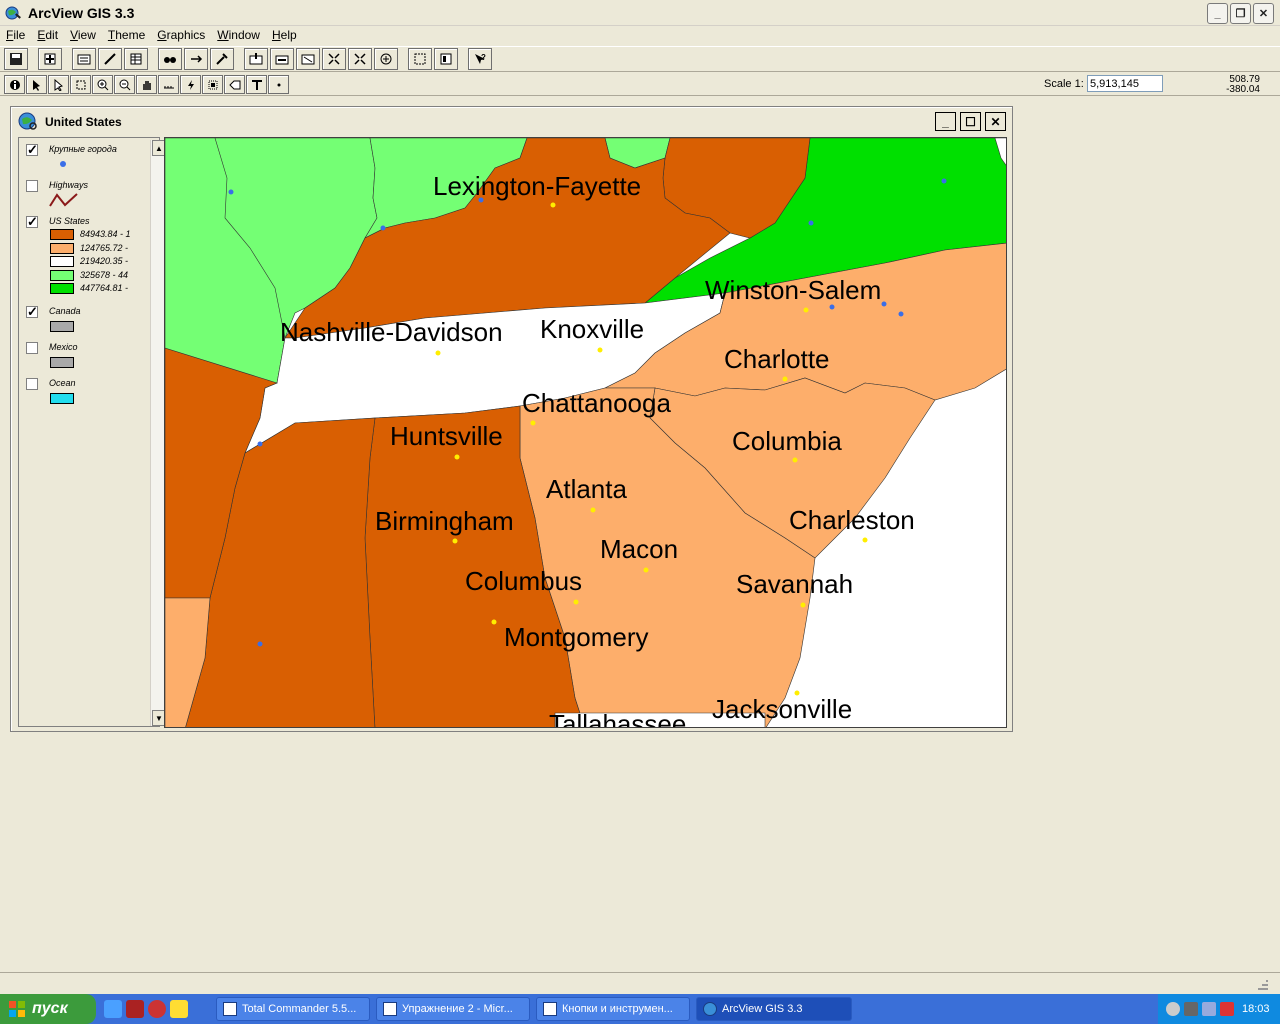 This screenshot has width=1280, height=1024. What do you see at coordinates (146, 1009) in the screenshot?
I see `quick-launch` at bounding box center [146, 1009].